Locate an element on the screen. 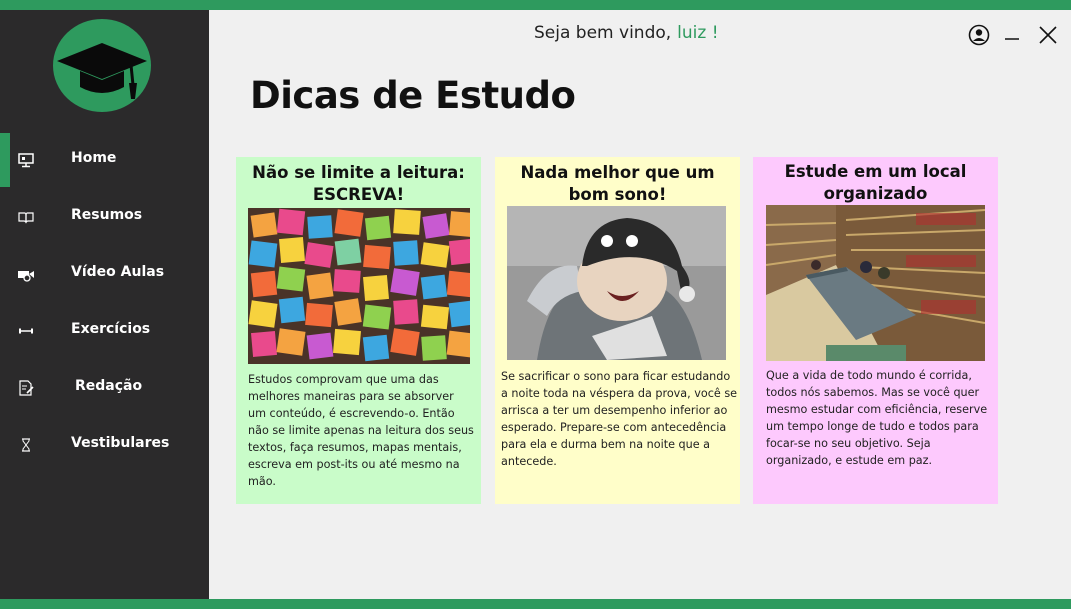 This screenshot has width=1071, height=609. dumbbell-icon is located at coordinates (26, 331).